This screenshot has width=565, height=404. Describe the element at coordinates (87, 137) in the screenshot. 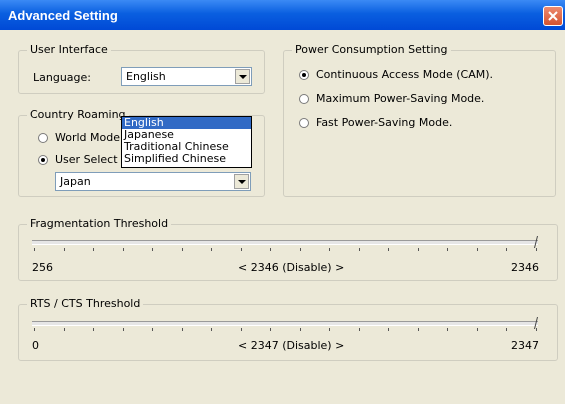

I see `world-mode-label: World Mode` at that location.